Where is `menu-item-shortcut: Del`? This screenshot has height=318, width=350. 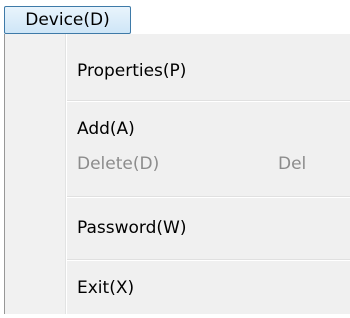 menu-item-shortcut: Del is located at coordinates (292, 164).